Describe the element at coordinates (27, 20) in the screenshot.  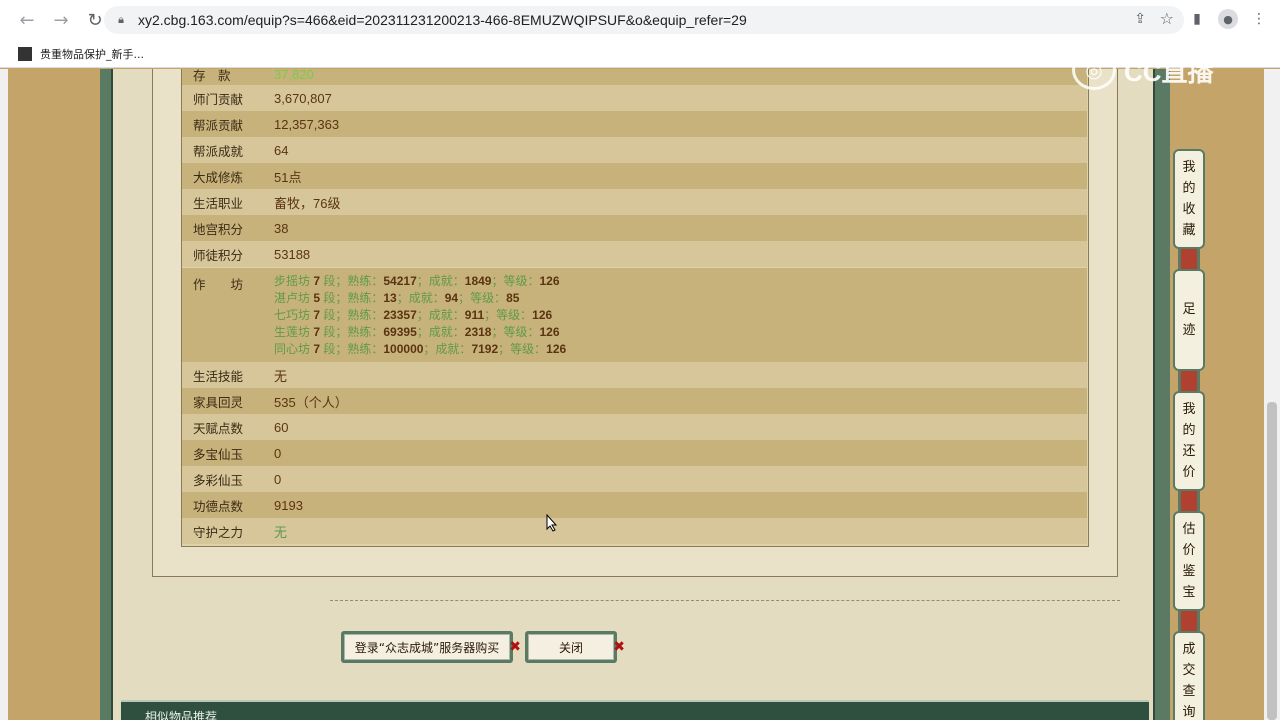
I see `back-arrow-icon: ←` at that location.